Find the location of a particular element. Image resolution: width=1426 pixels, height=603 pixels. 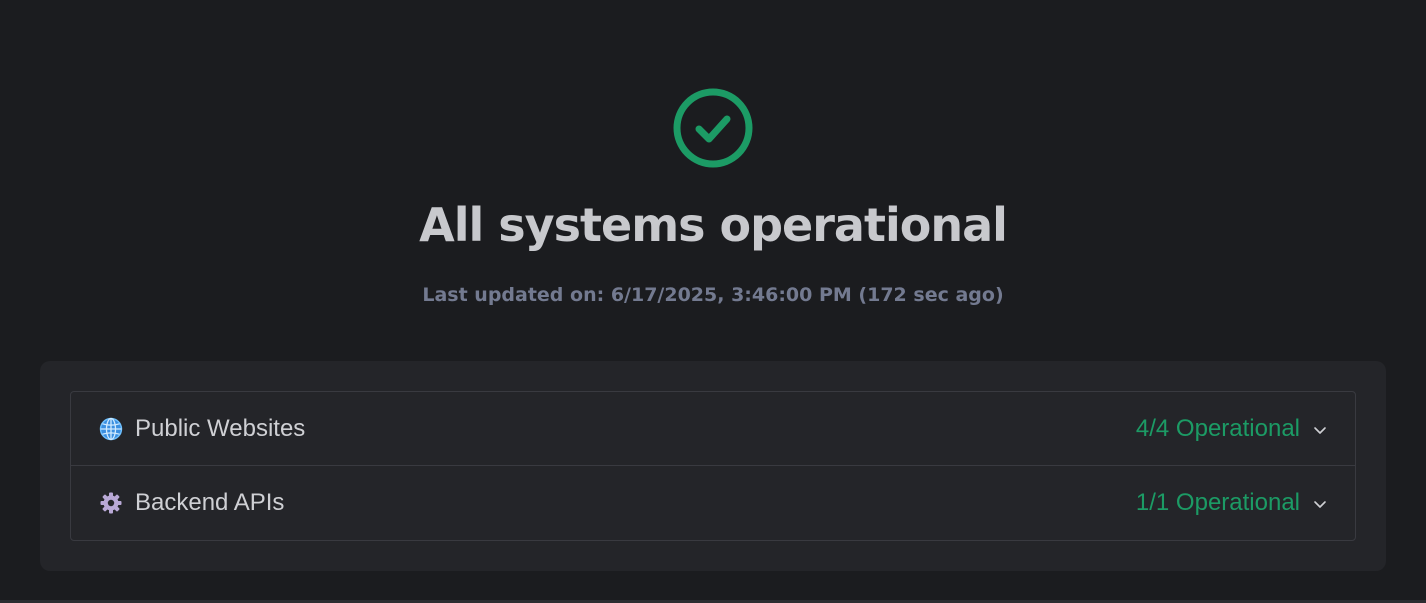

globe-icon is located at coordinates (111, 429).